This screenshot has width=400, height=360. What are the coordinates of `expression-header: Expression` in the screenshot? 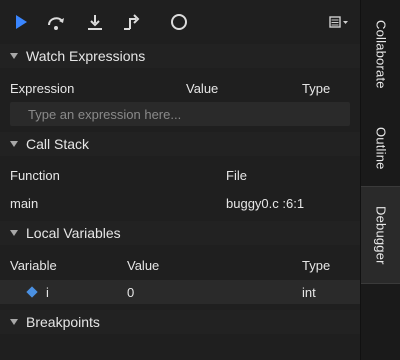 It's located at (42, 88).